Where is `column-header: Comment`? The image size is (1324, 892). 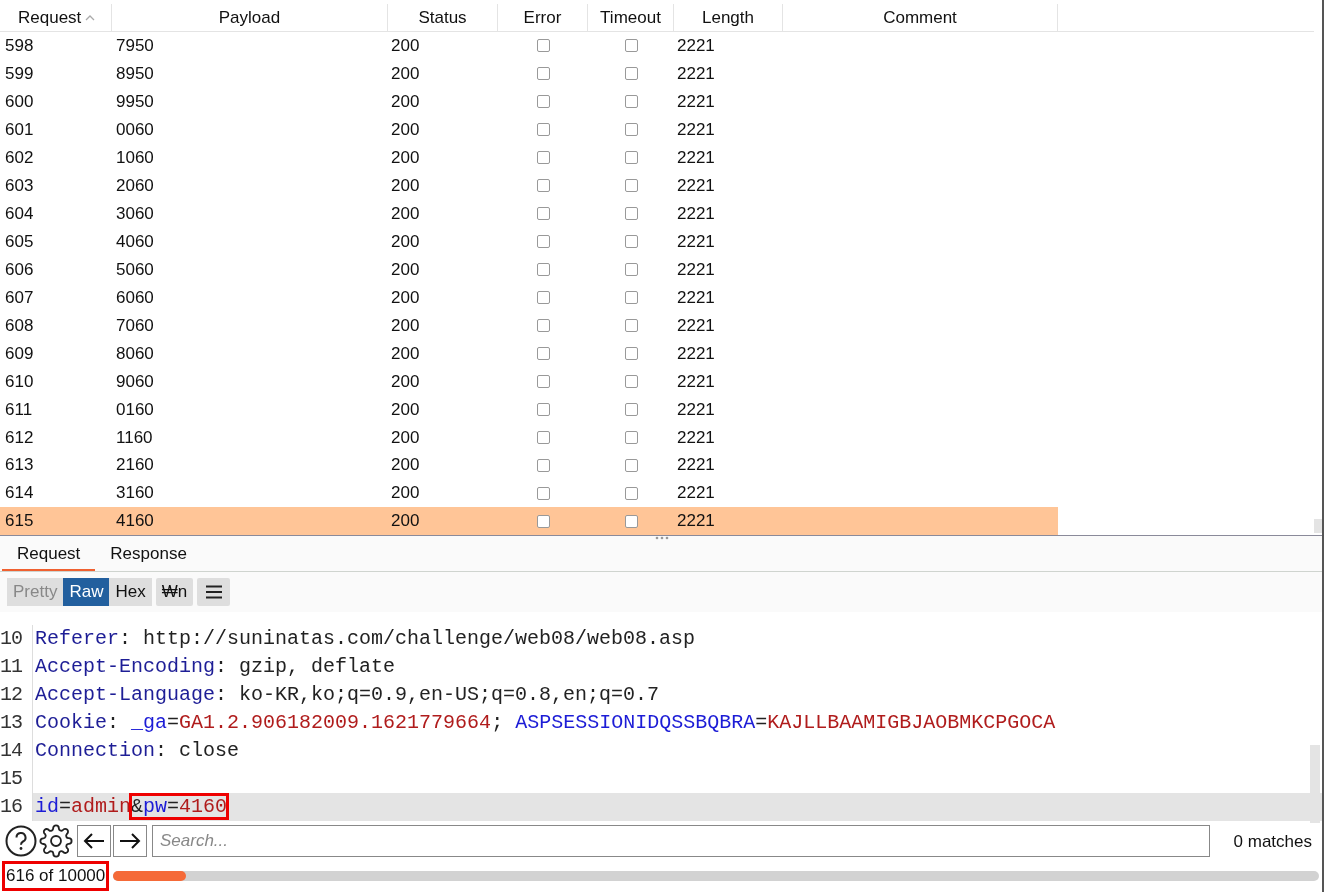
column-header: Comment is located at coordinates (920, 17).